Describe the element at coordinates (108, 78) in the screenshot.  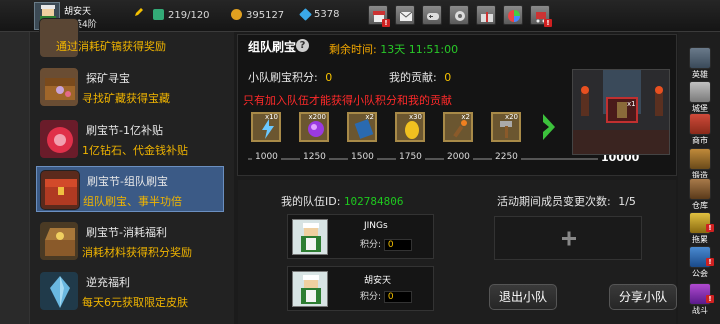
I see `event-title: 探矿寻宝` at that location.